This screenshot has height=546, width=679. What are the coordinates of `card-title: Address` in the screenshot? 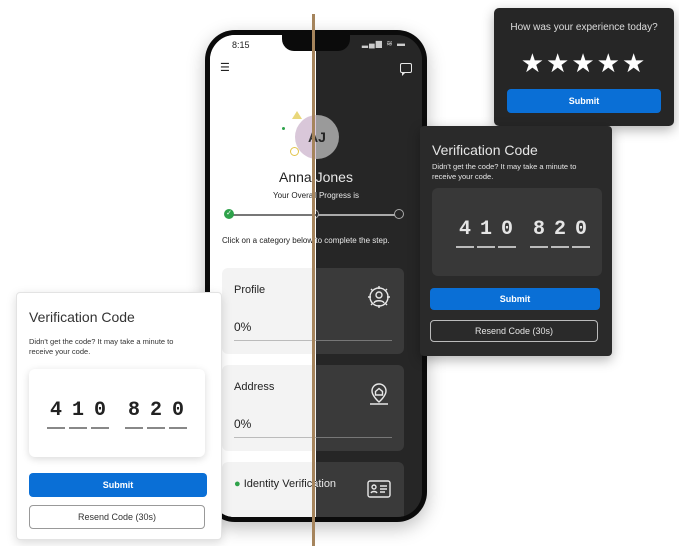 It's located at (254, 387).